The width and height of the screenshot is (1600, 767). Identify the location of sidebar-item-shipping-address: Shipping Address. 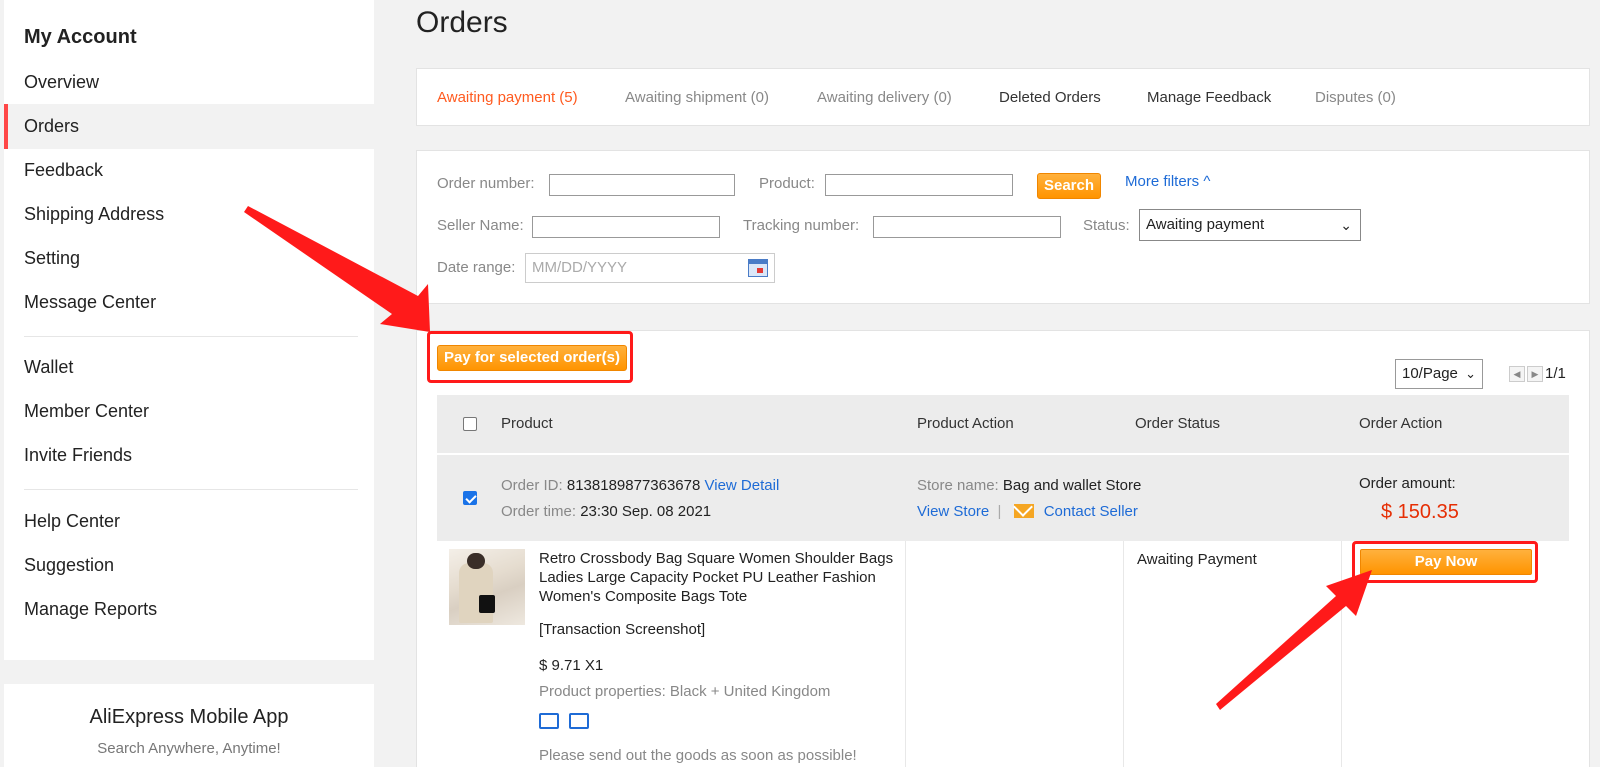
(189, 214).